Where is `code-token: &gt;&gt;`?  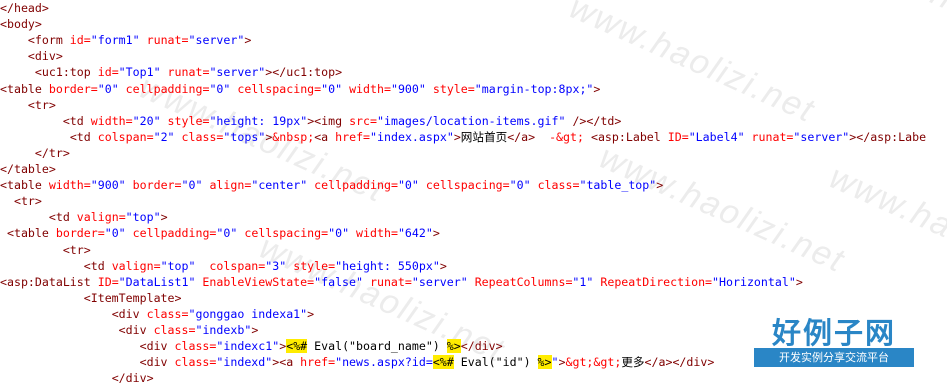
code-token: &gt;&gt; is located at coordinates (593, 362).